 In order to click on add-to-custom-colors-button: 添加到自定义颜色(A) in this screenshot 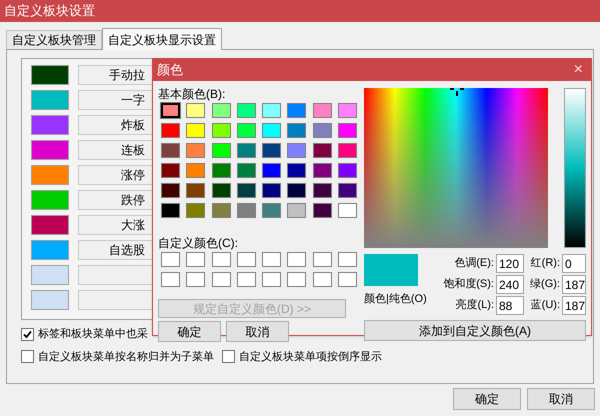, I will do `click(475, 330)`.